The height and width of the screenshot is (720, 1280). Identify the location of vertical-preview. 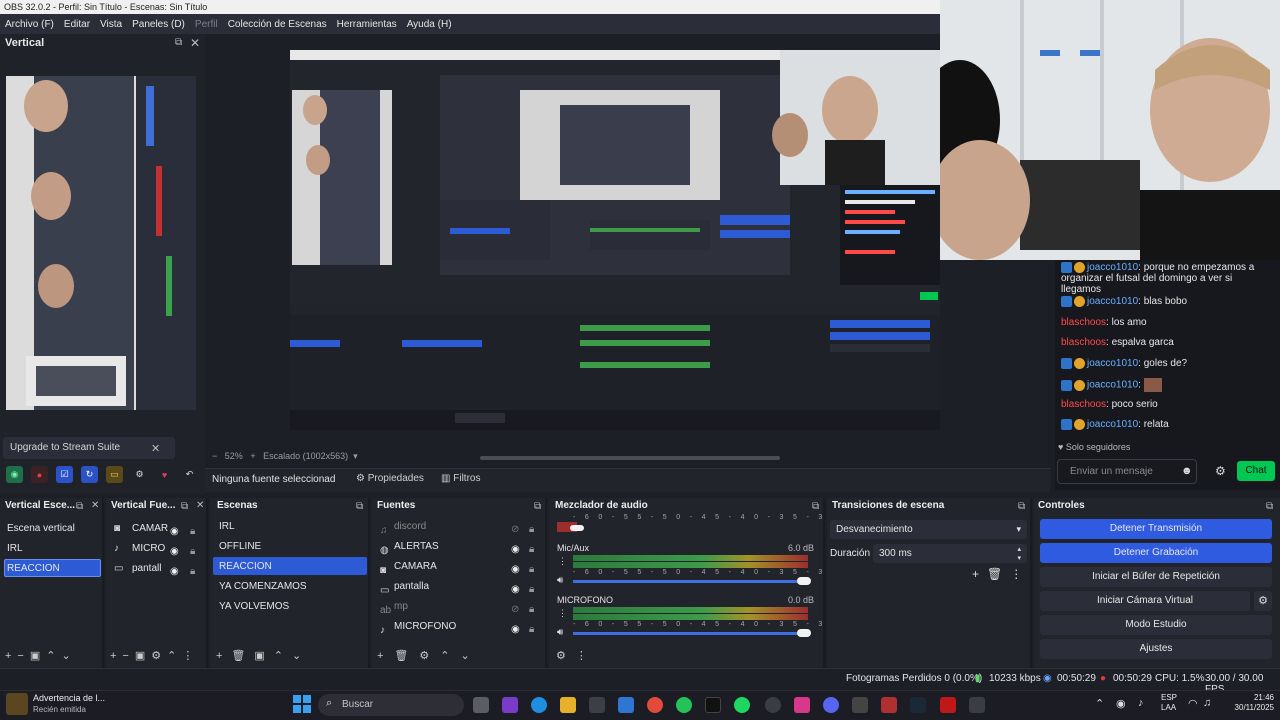
(101, 243).